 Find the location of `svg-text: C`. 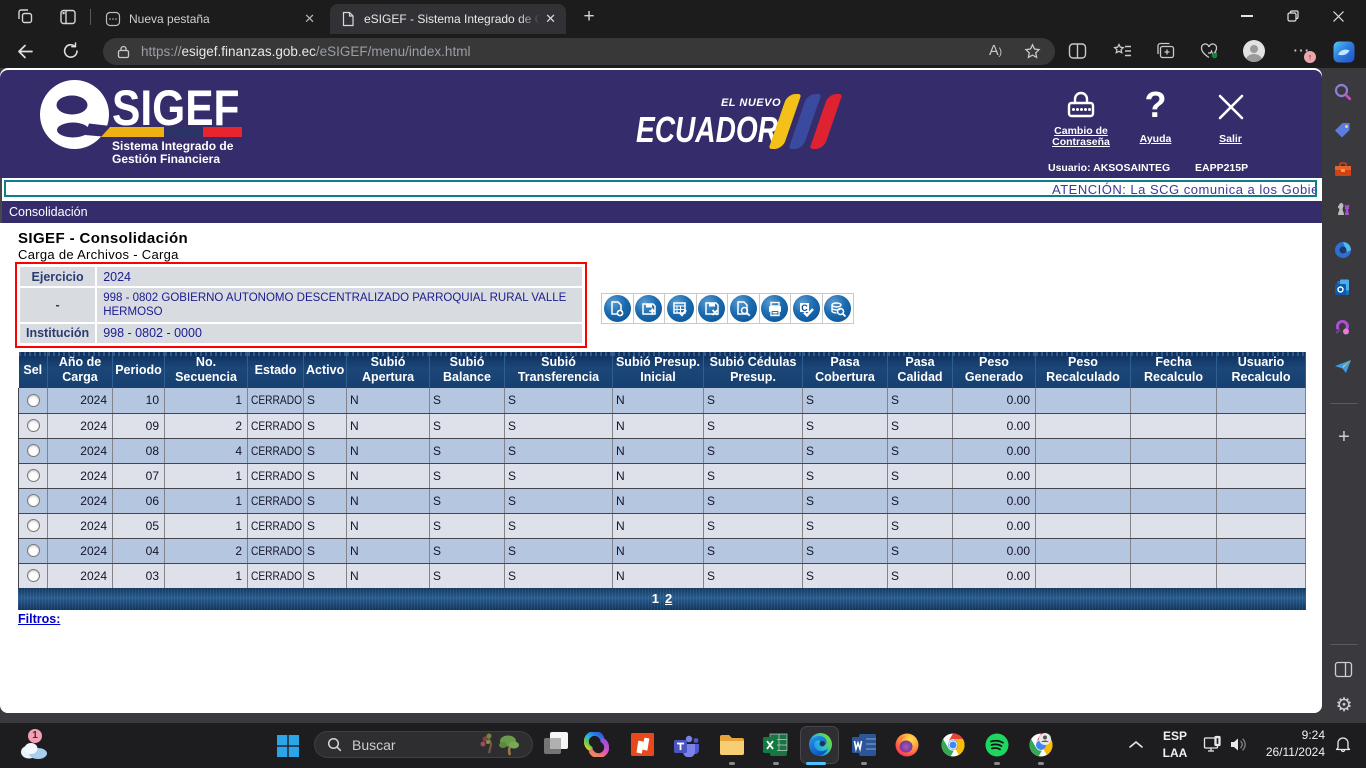

svg-text: C is located at coordinates (805, 307).